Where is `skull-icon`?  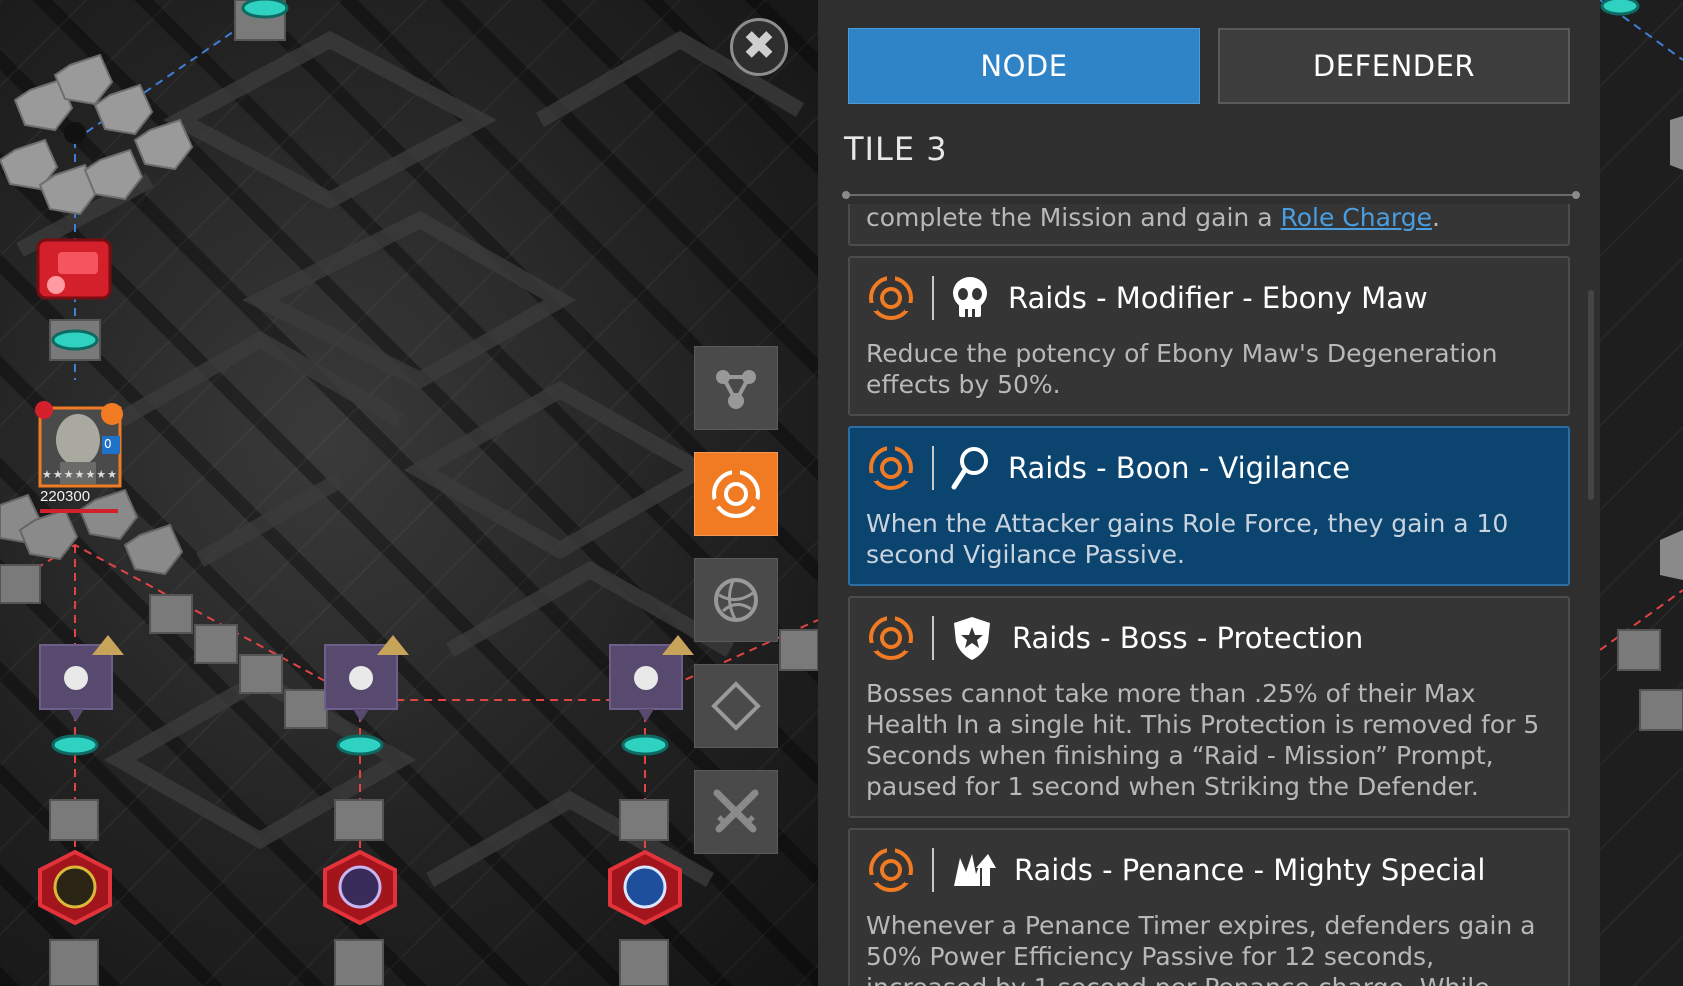 skull-icon is located at coordinates (970, 297).